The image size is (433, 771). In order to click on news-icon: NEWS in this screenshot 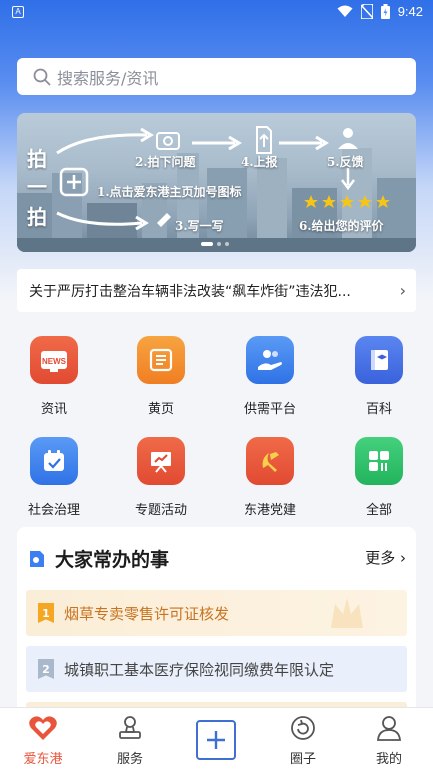, I will do `click(54, 360)`.